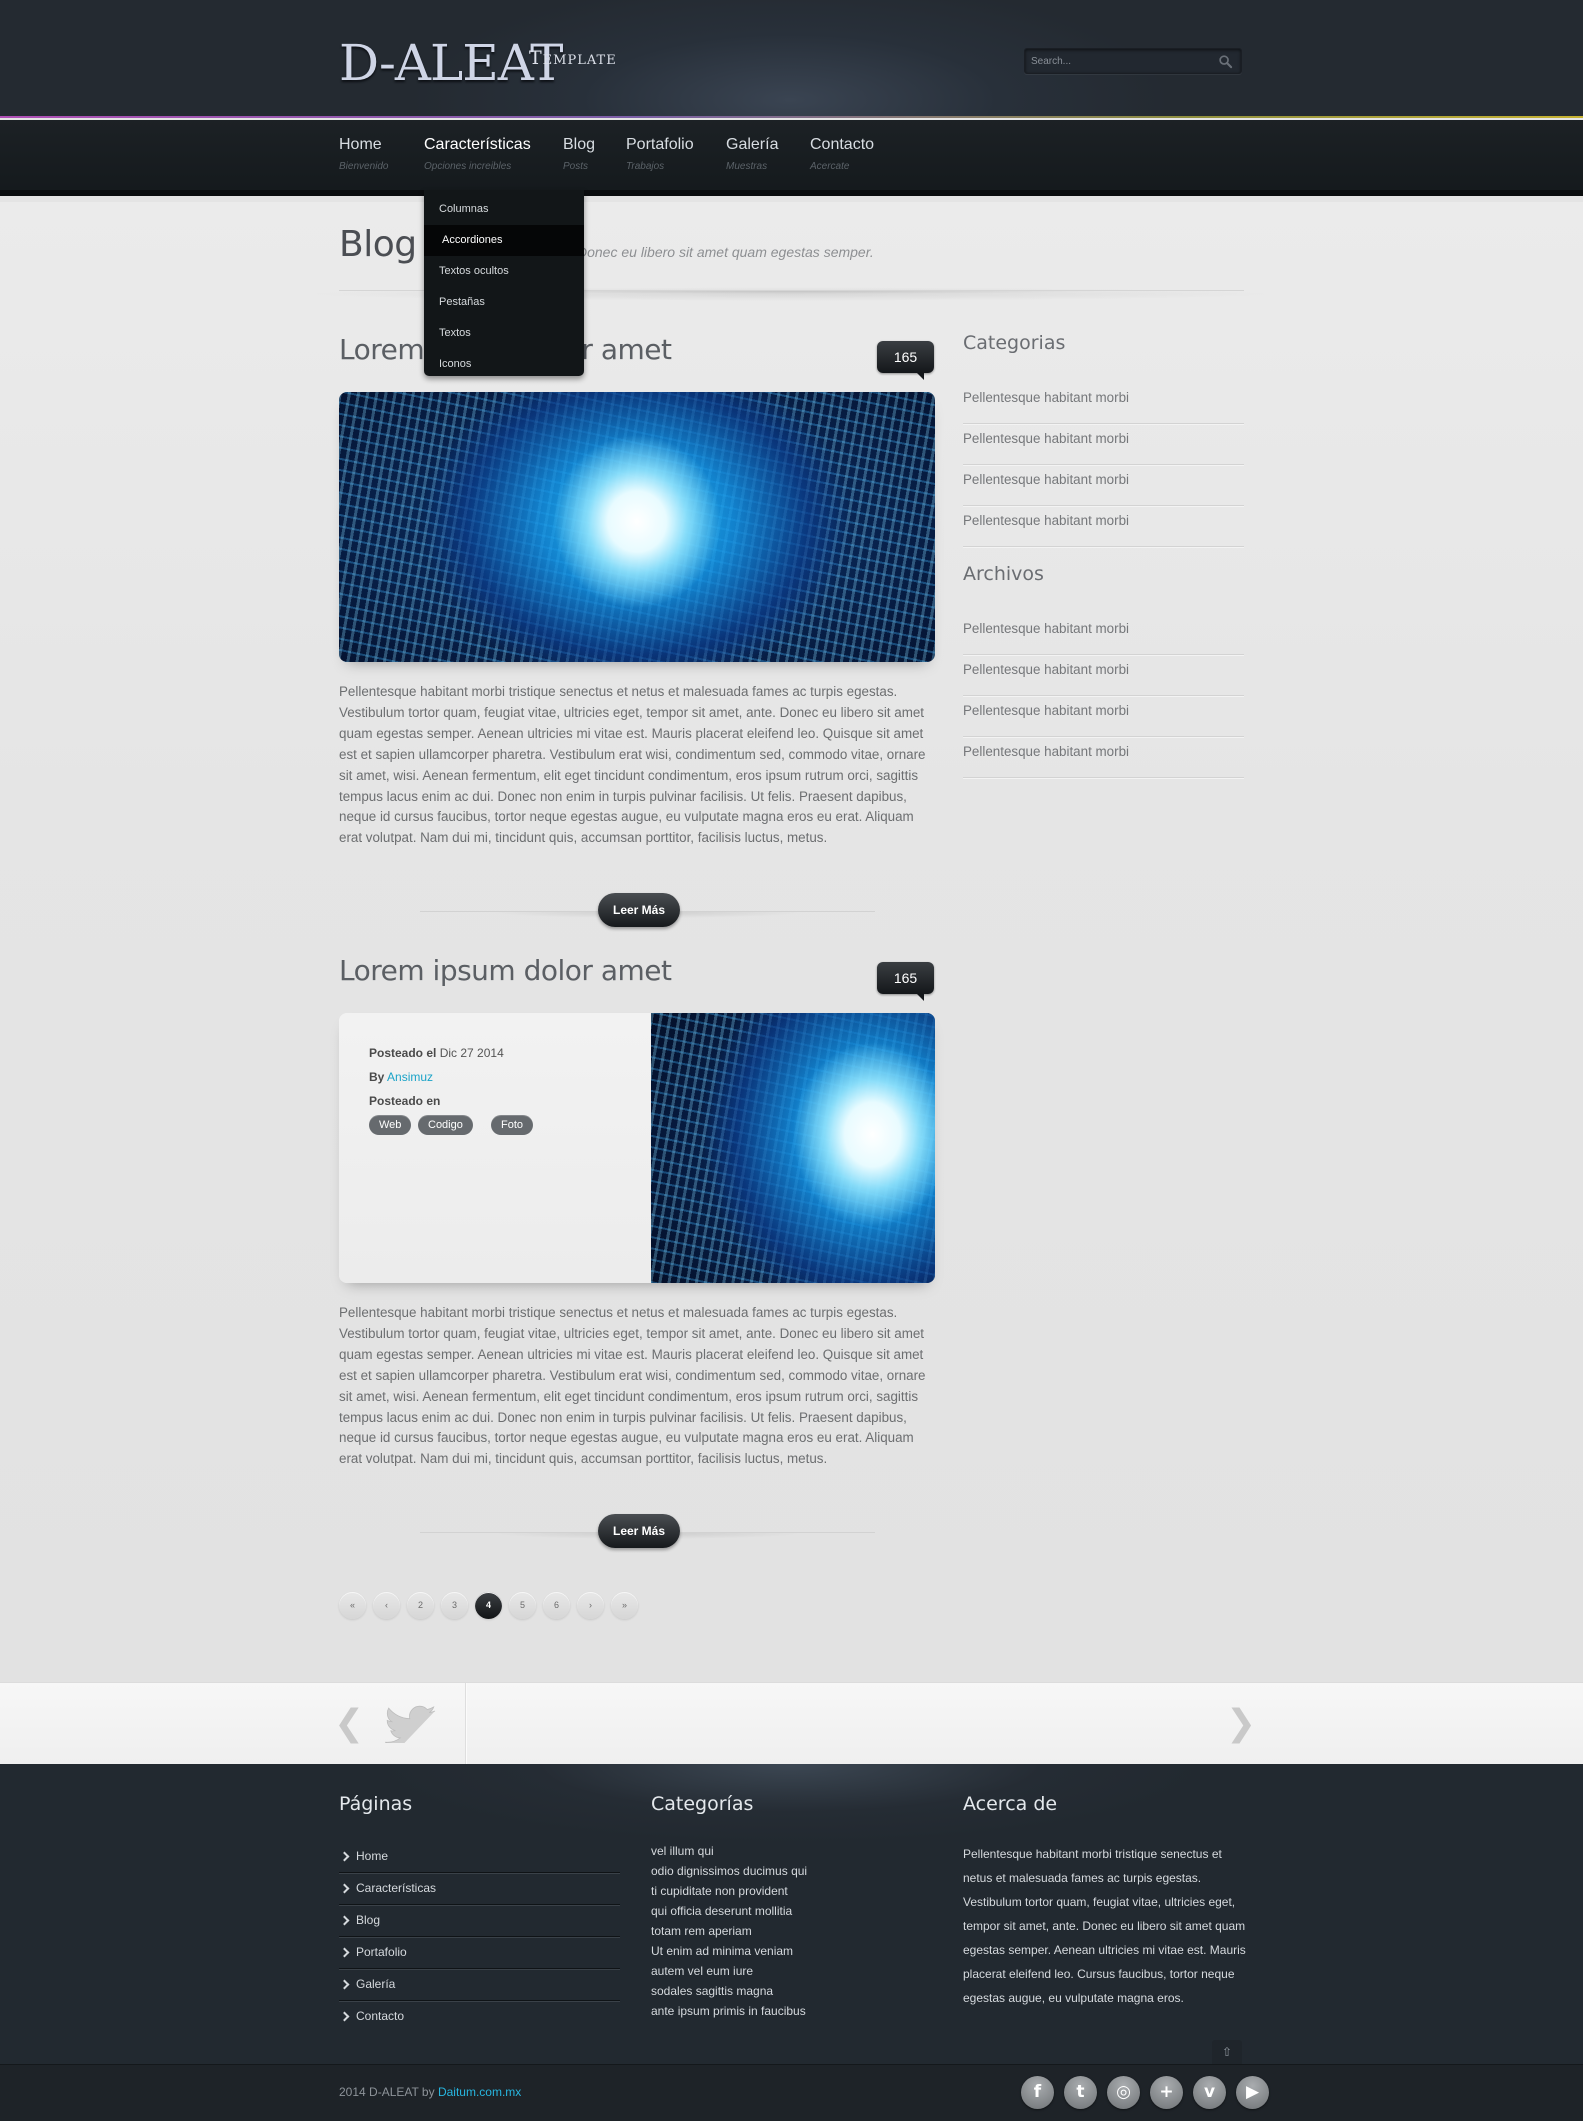  What do you see at coordinates (1209, 2092) in the screenshot?
I see `vimeo-icon: v` at bounding box center [1209, 2092].